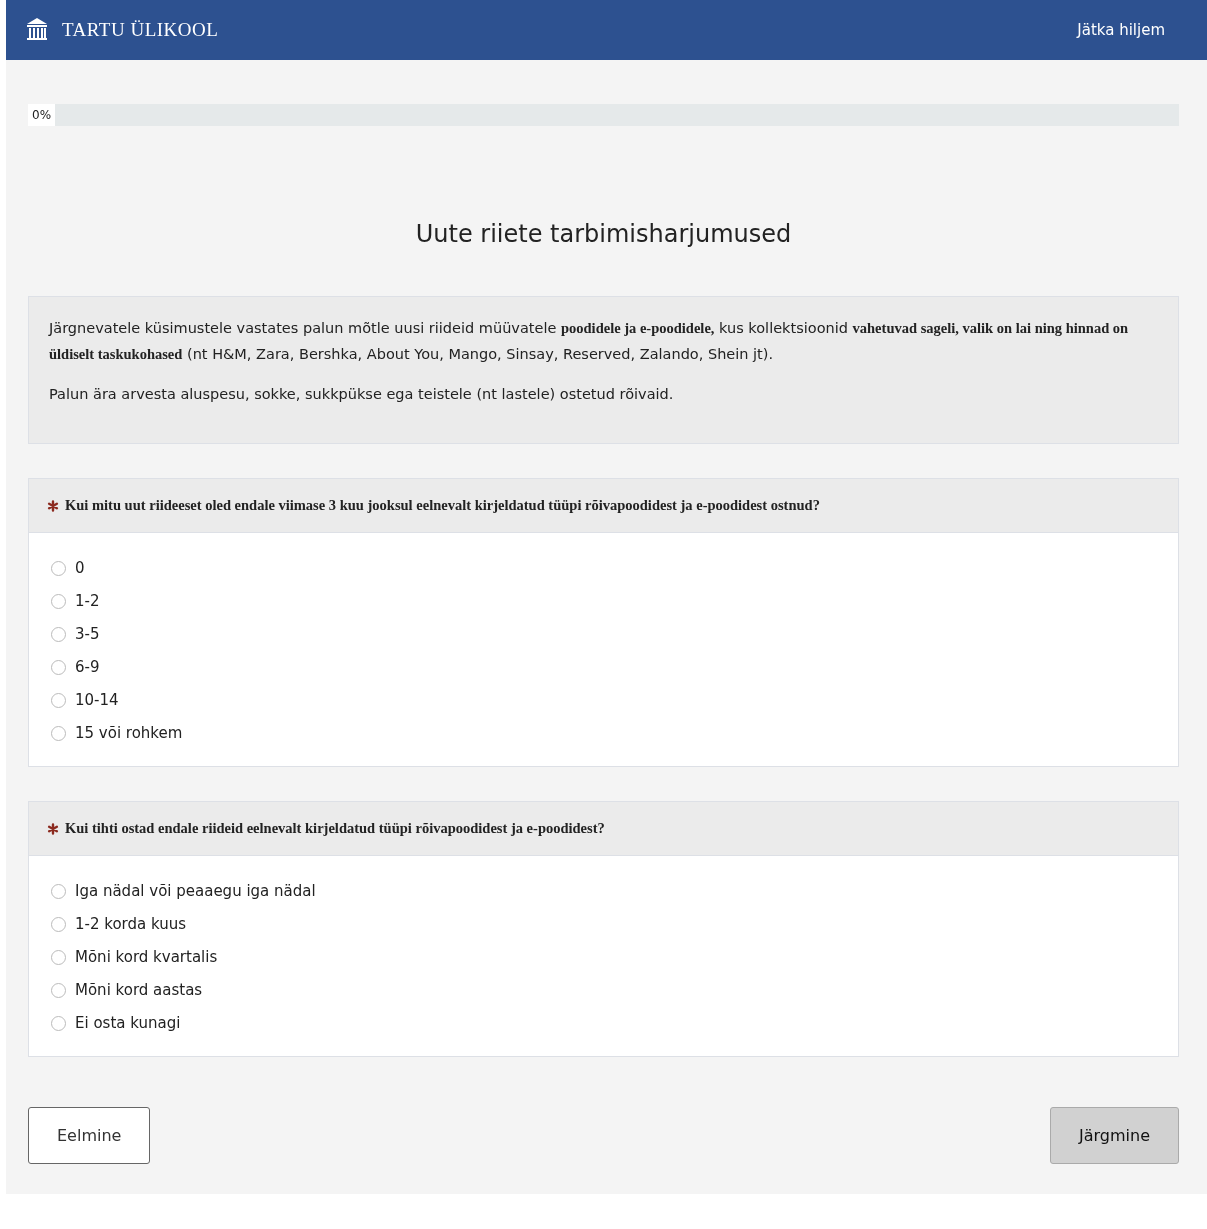 This screenshot has height=1229, width=1207. I want to click on intro-paragraph: Palun ära arvesta aluspesu, sokke, sukkpükse ega teistele (nt lastele) ostetud rõivaid., so click(362, 394).